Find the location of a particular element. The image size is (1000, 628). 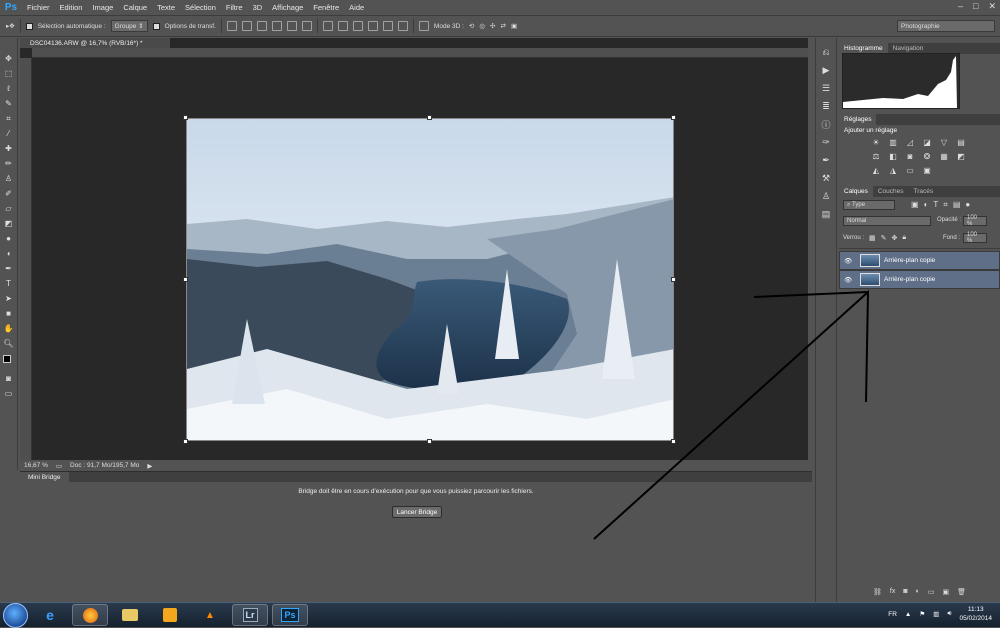

move-tool-icon: ✥ is located at coordinates (9, 58).